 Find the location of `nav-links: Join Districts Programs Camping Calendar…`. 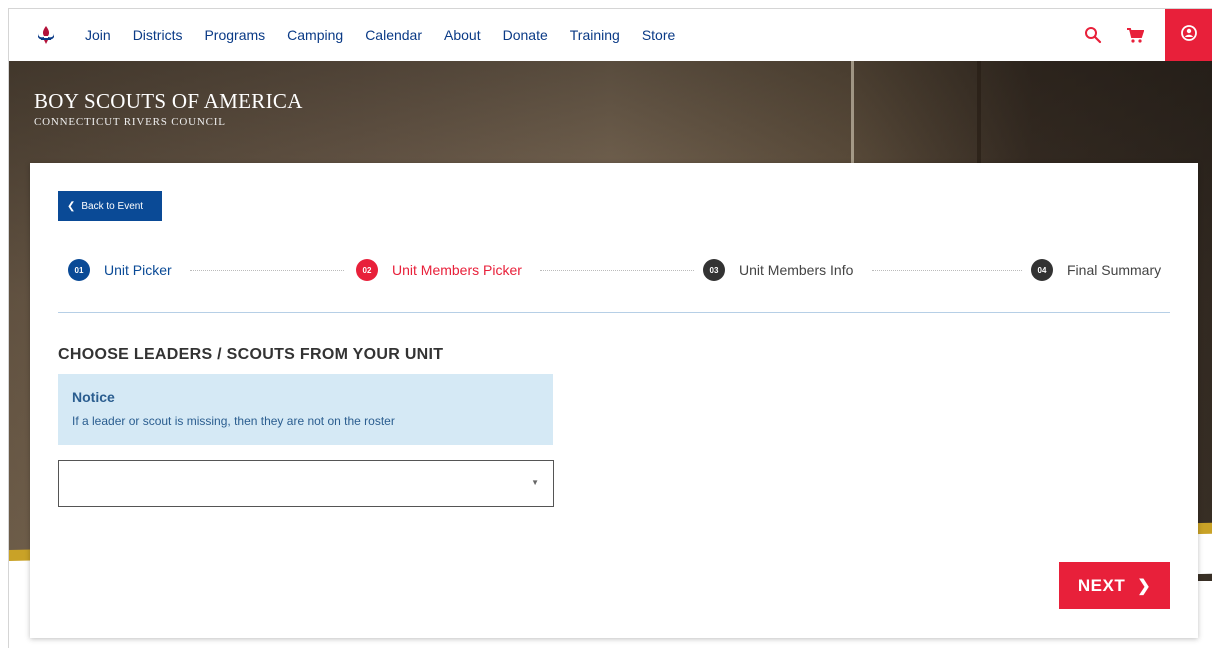

nav-links: Join Districts Programs Camping Calendar… is located at coordinates (391, 35).